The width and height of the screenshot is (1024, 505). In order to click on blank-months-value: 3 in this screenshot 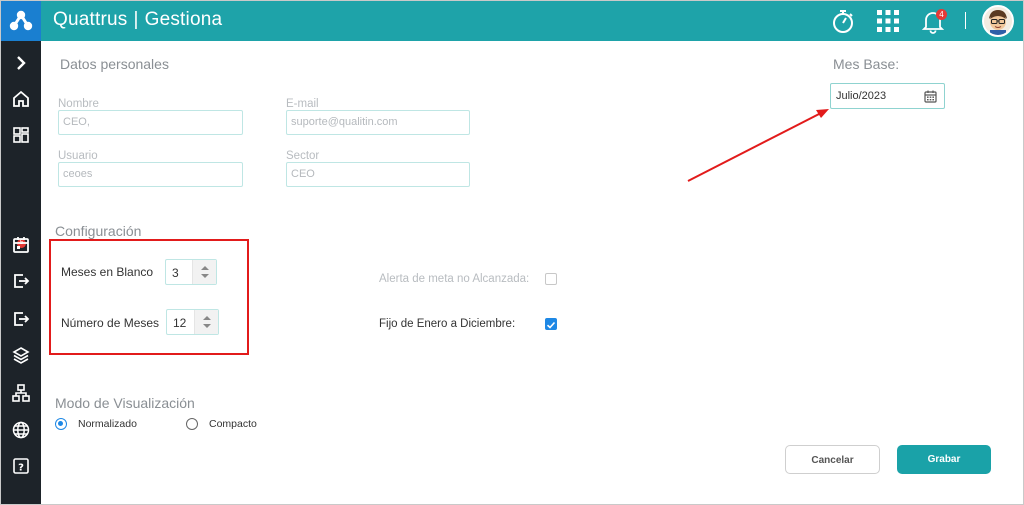, I will do `click(175, 273)`.